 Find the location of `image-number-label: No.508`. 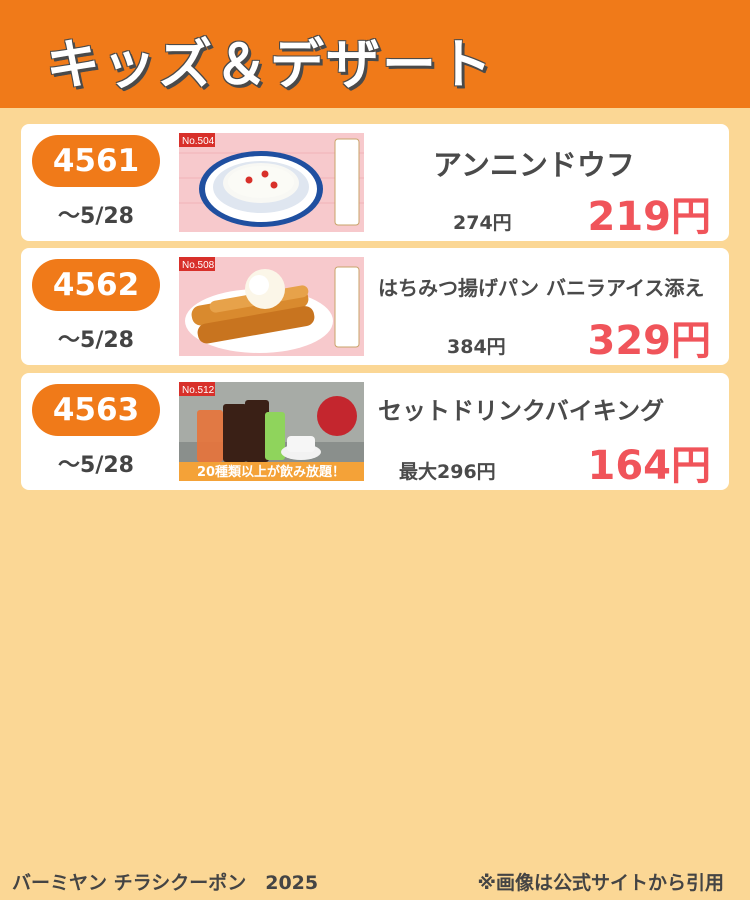

image-number-label: No.508 is located at coordinates (198, 265).